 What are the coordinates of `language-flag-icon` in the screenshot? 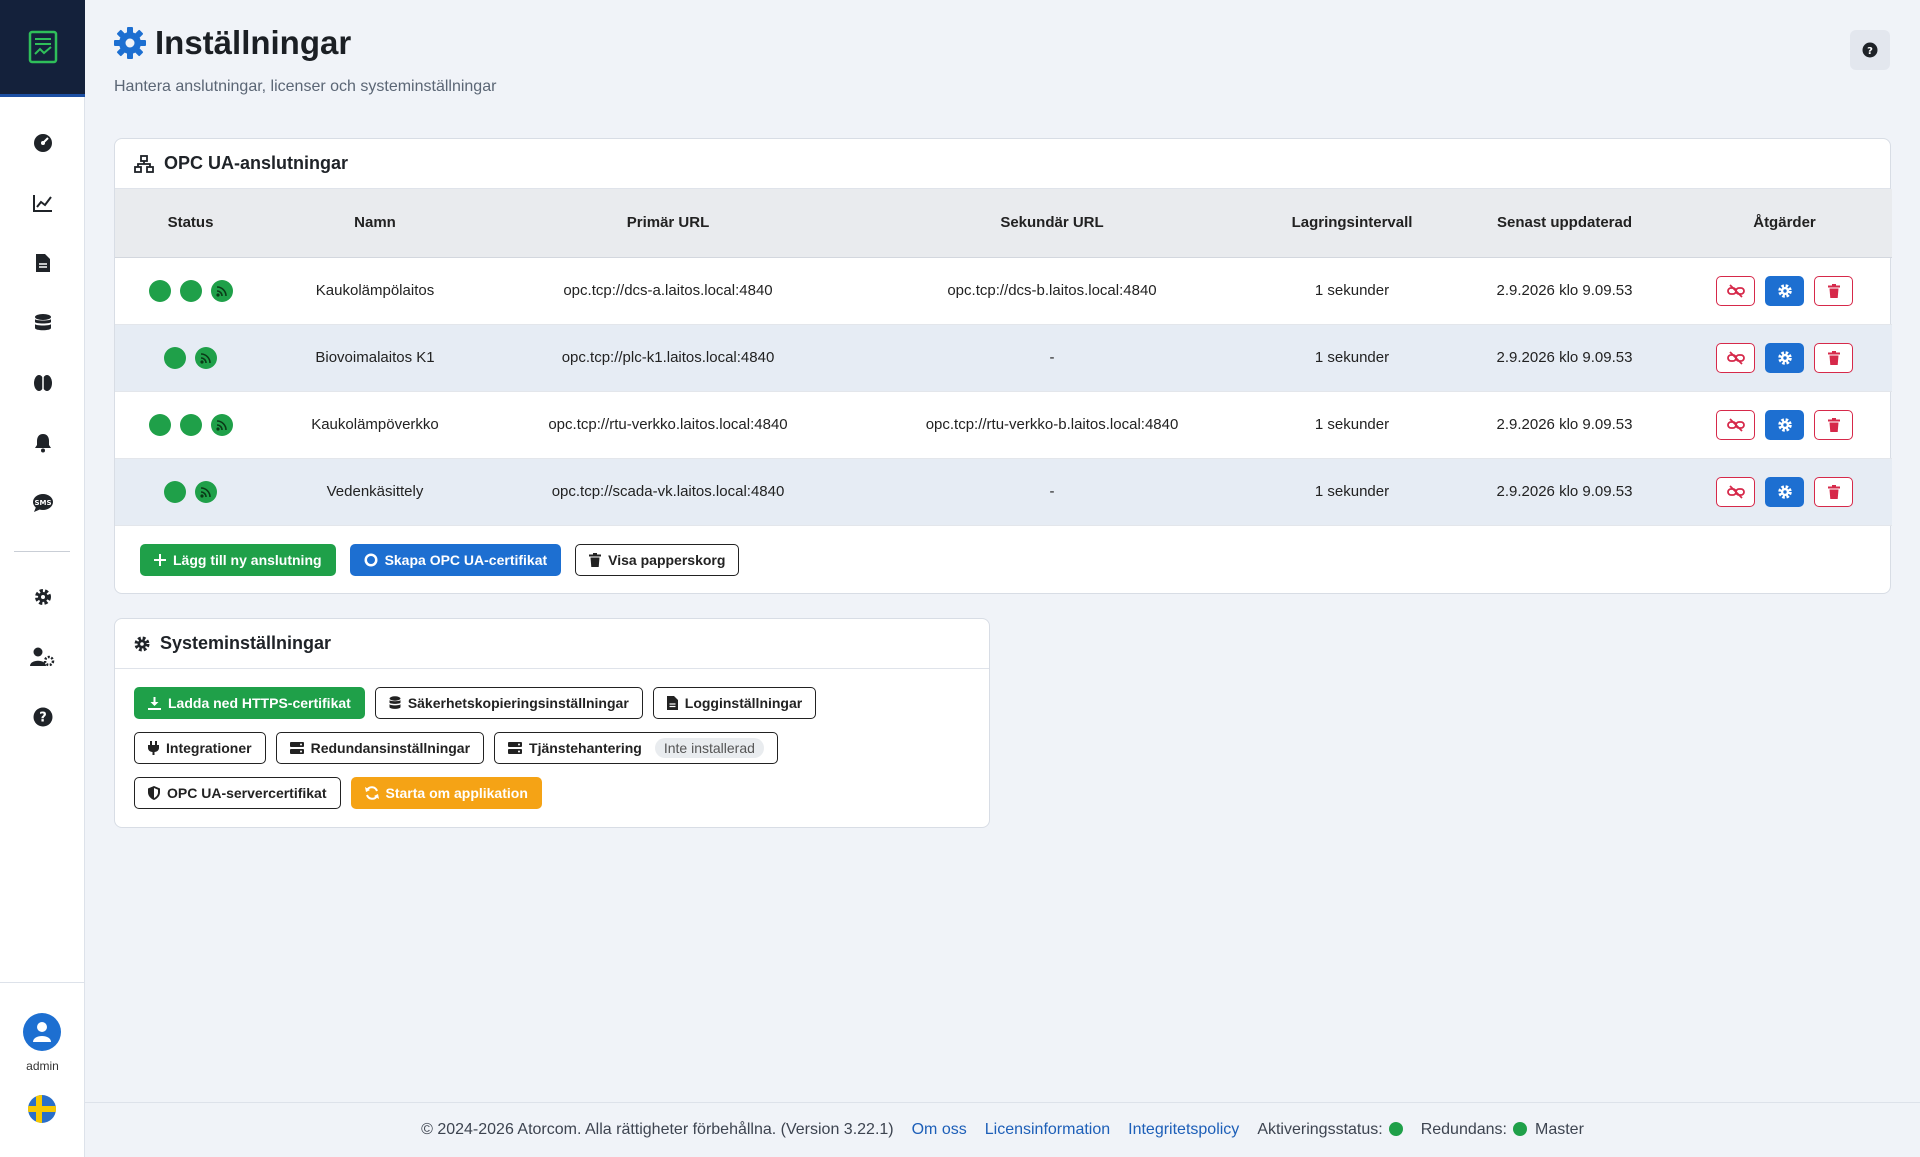 It's located at (42, 1109).